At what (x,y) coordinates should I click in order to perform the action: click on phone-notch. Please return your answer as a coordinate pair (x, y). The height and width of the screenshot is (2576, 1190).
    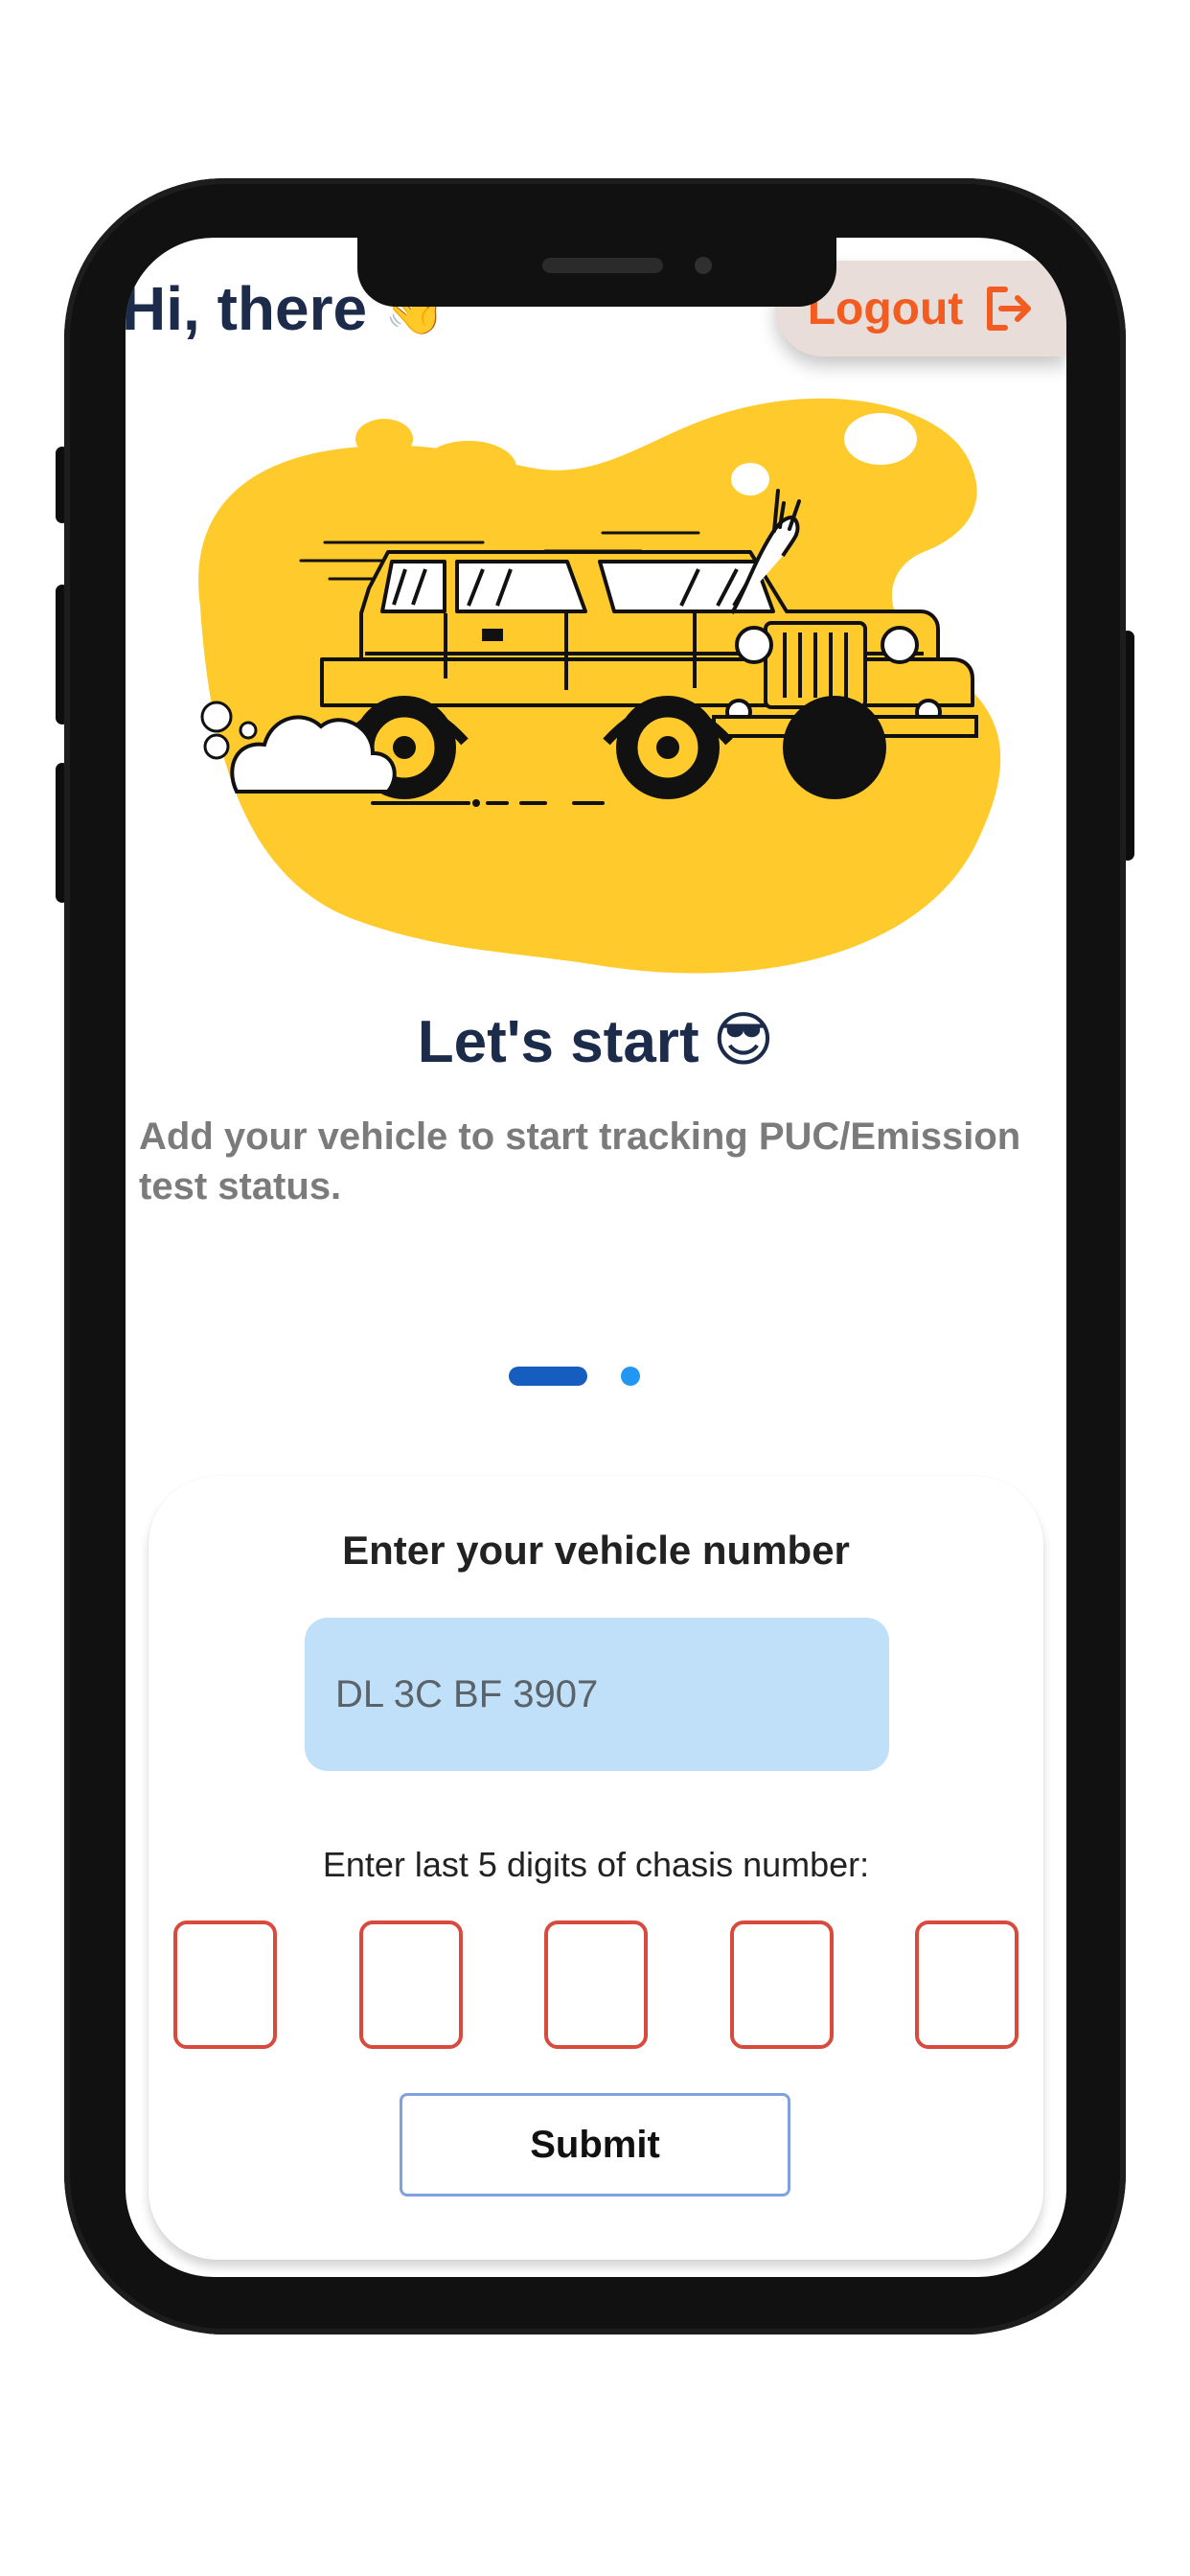
    Looking at the image, I should click on (596, 272).